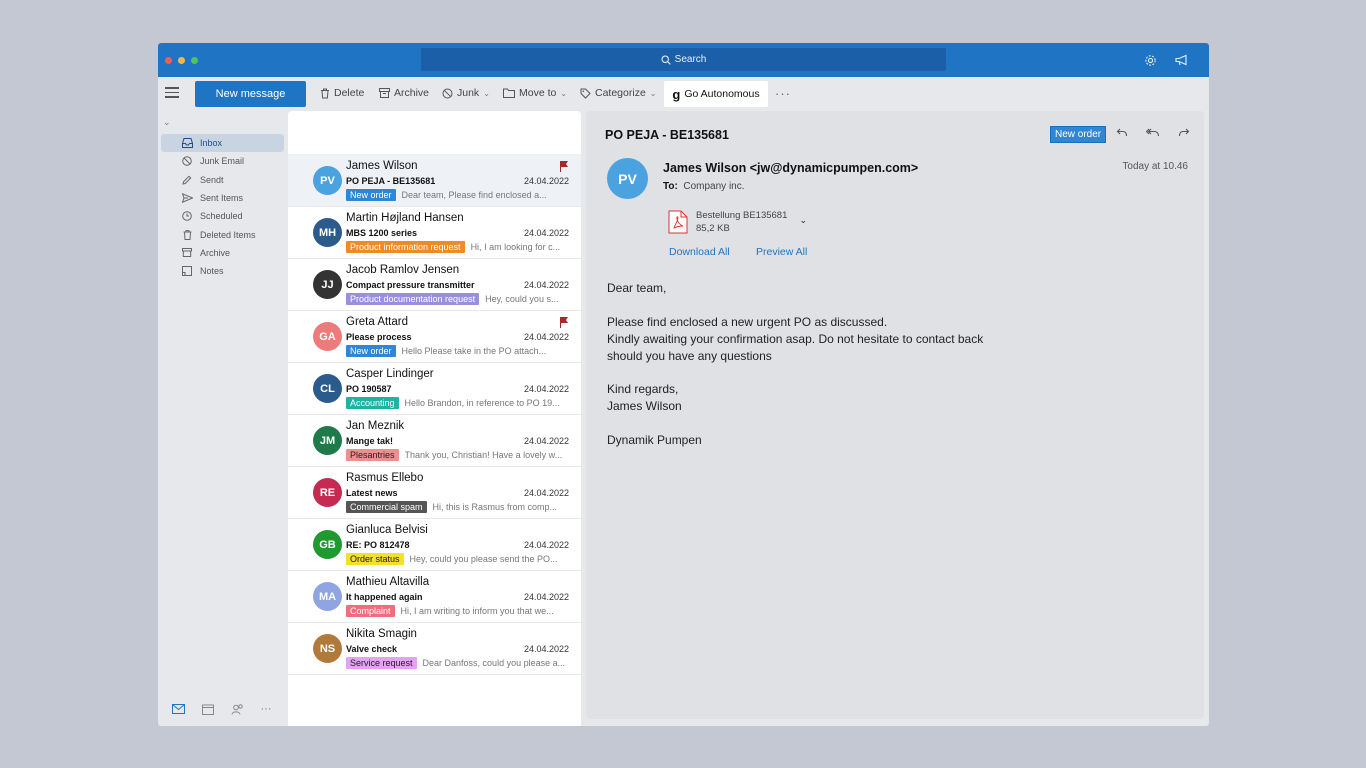  What do you see at coordinates (1155, 166) in the screenshot?
I see `received-time: Today at 10.46` at bounding box center [1155, 166].